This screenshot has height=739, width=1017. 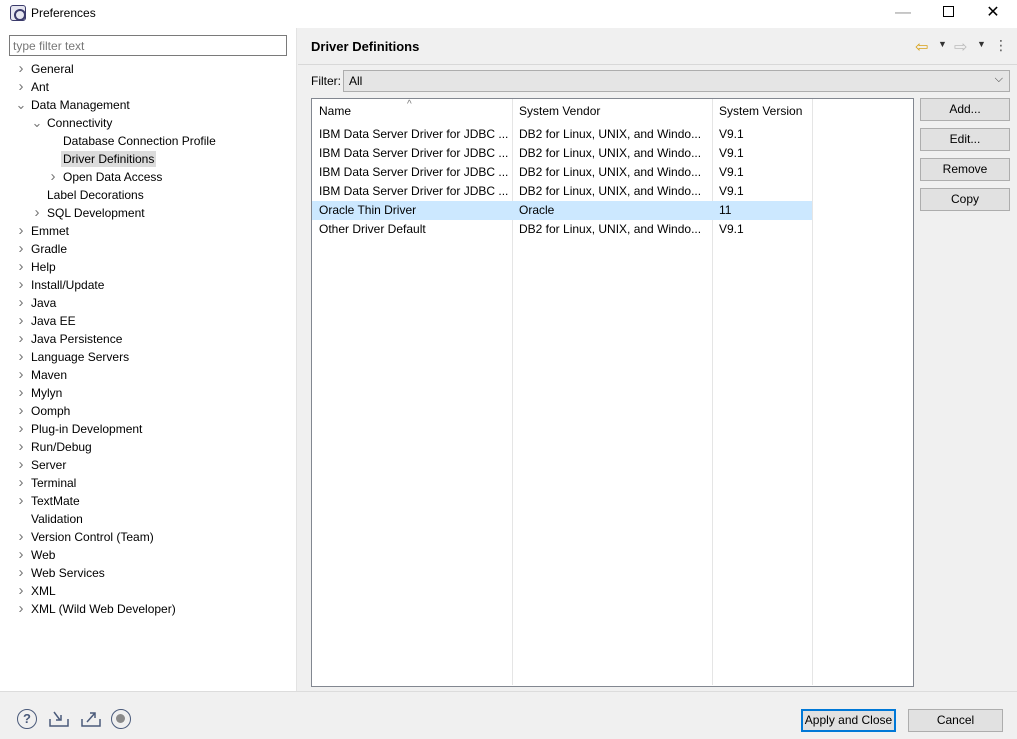 What do you see at coordinates (981, 44) in the screenshot?
I see `forward-dropdown-icon: ▼` at bounding box center [981, 44].